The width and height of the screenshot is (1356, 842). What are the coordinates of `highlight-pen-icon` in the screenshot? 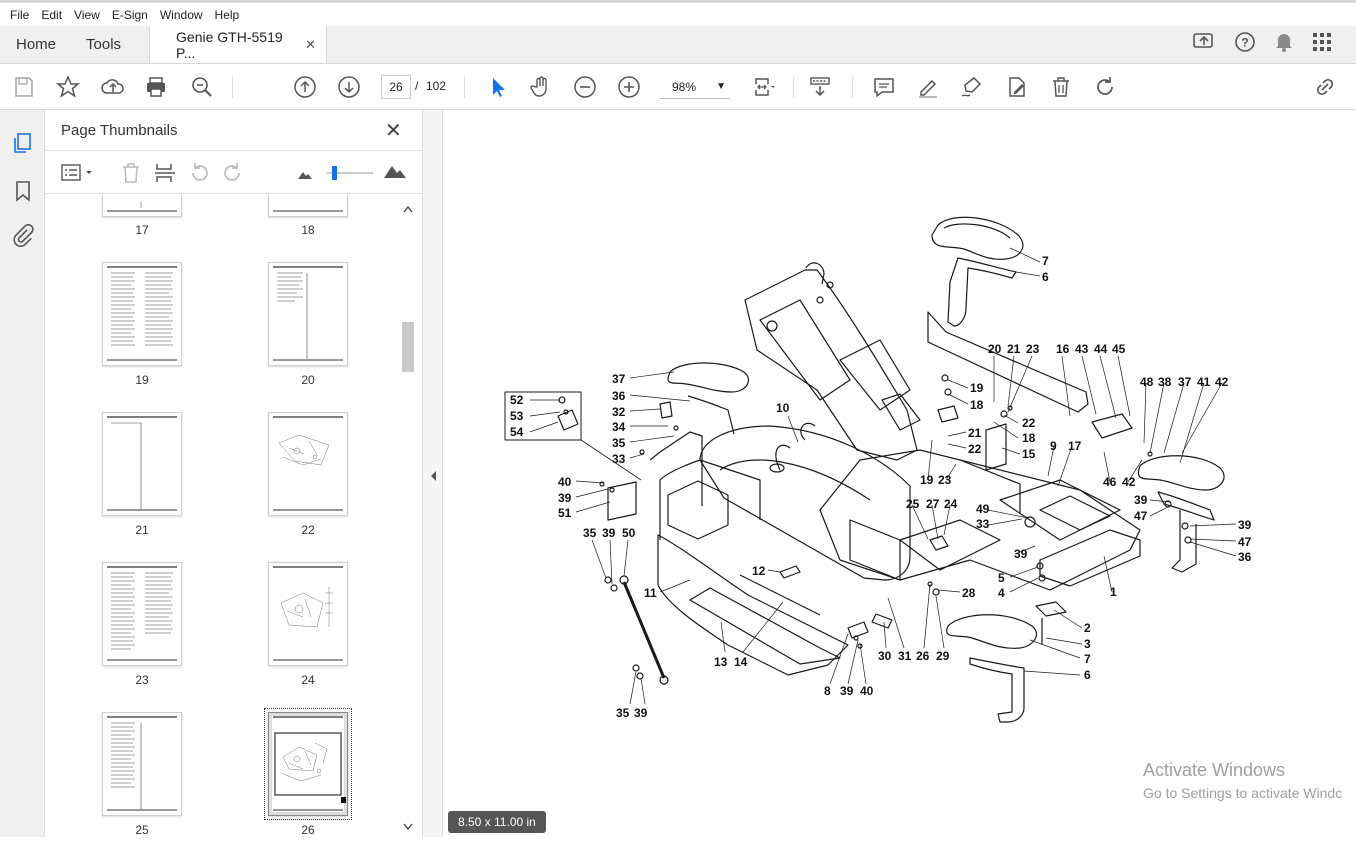 It's located at (928, 87).